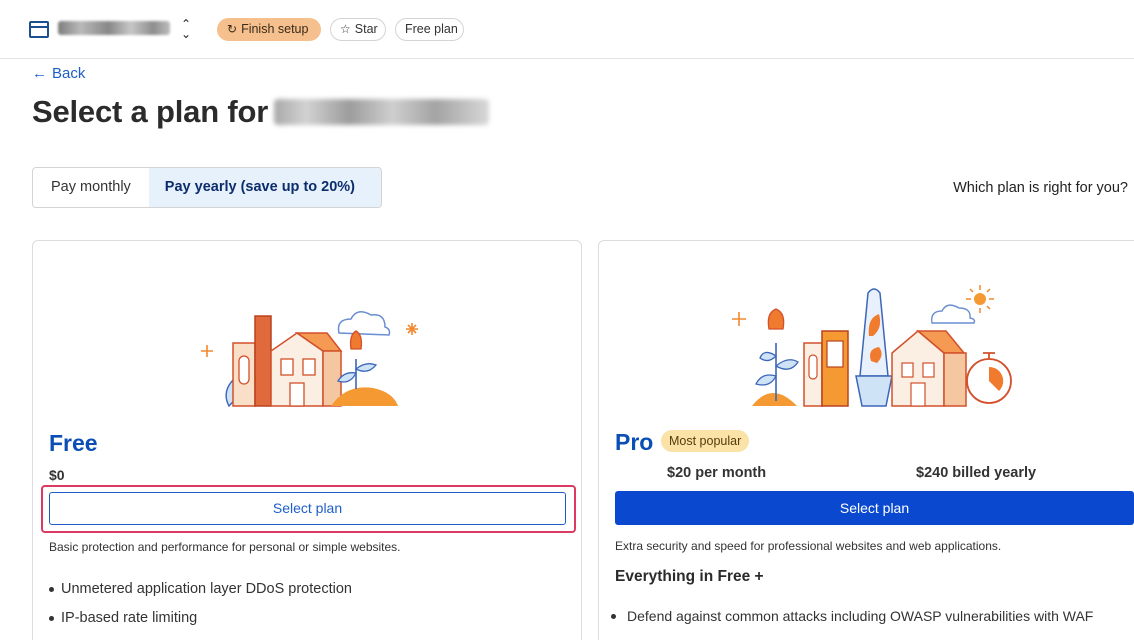 The height and width of the screenshot is (640, 1134). What do you see at coordinates (382, 112) in the screenshot?
I see `redacted-domain` at bounding box center [382, 112].